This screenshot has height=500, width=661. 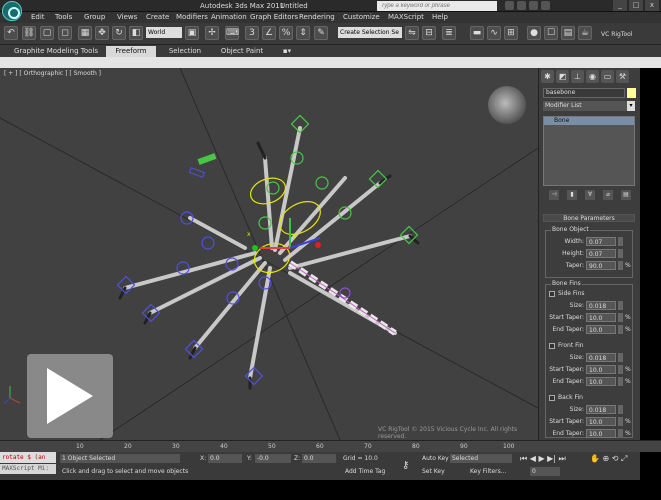 I want to click on side-start-taper-field: 10.0, so click(x=601, y=317).